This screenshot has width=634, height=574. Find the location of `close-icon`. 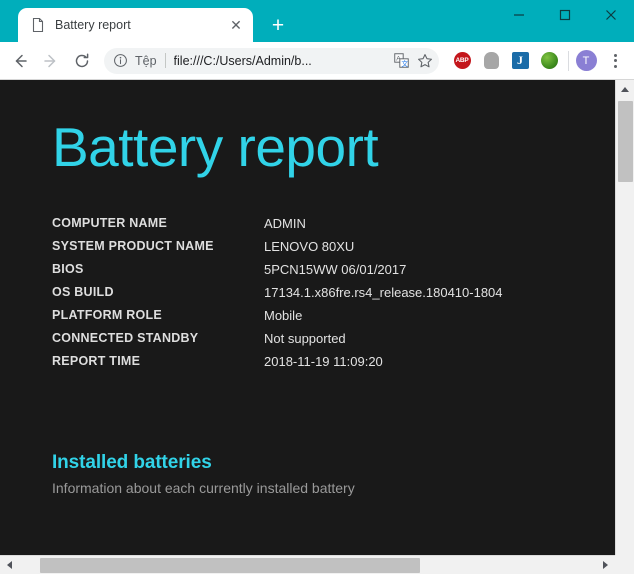

close-icon is located at coordinates (611, 15).